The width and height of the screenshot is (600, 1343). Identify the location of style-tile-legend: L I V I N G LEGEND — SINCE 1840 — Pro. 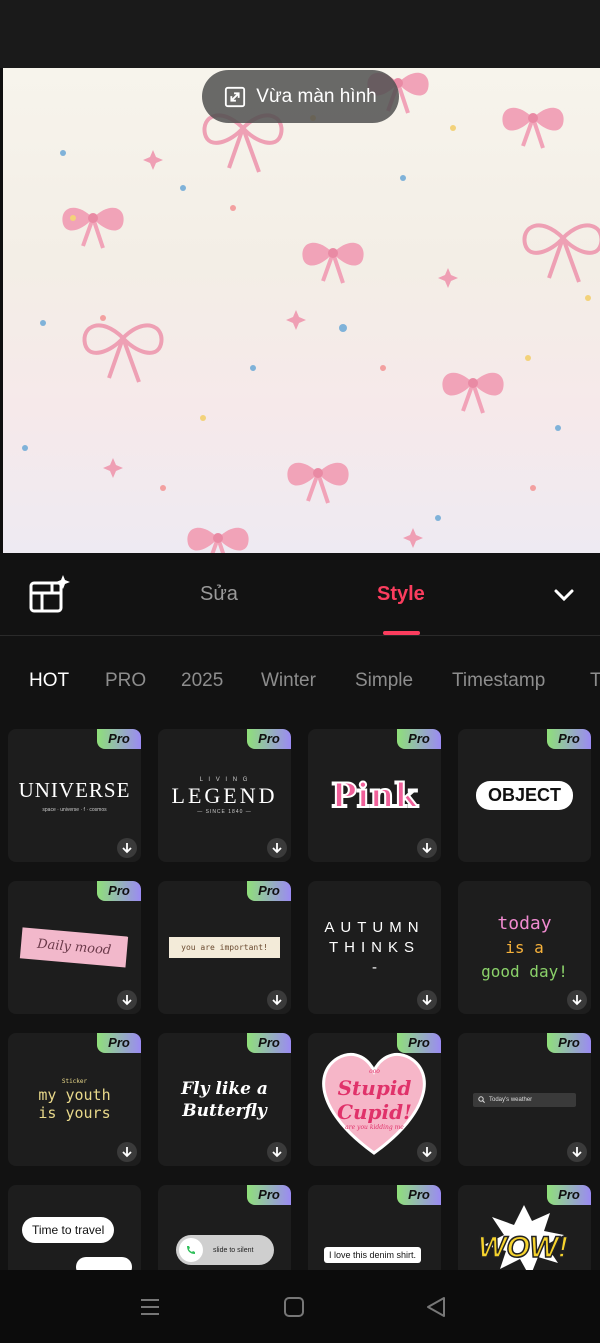
(224, 795).